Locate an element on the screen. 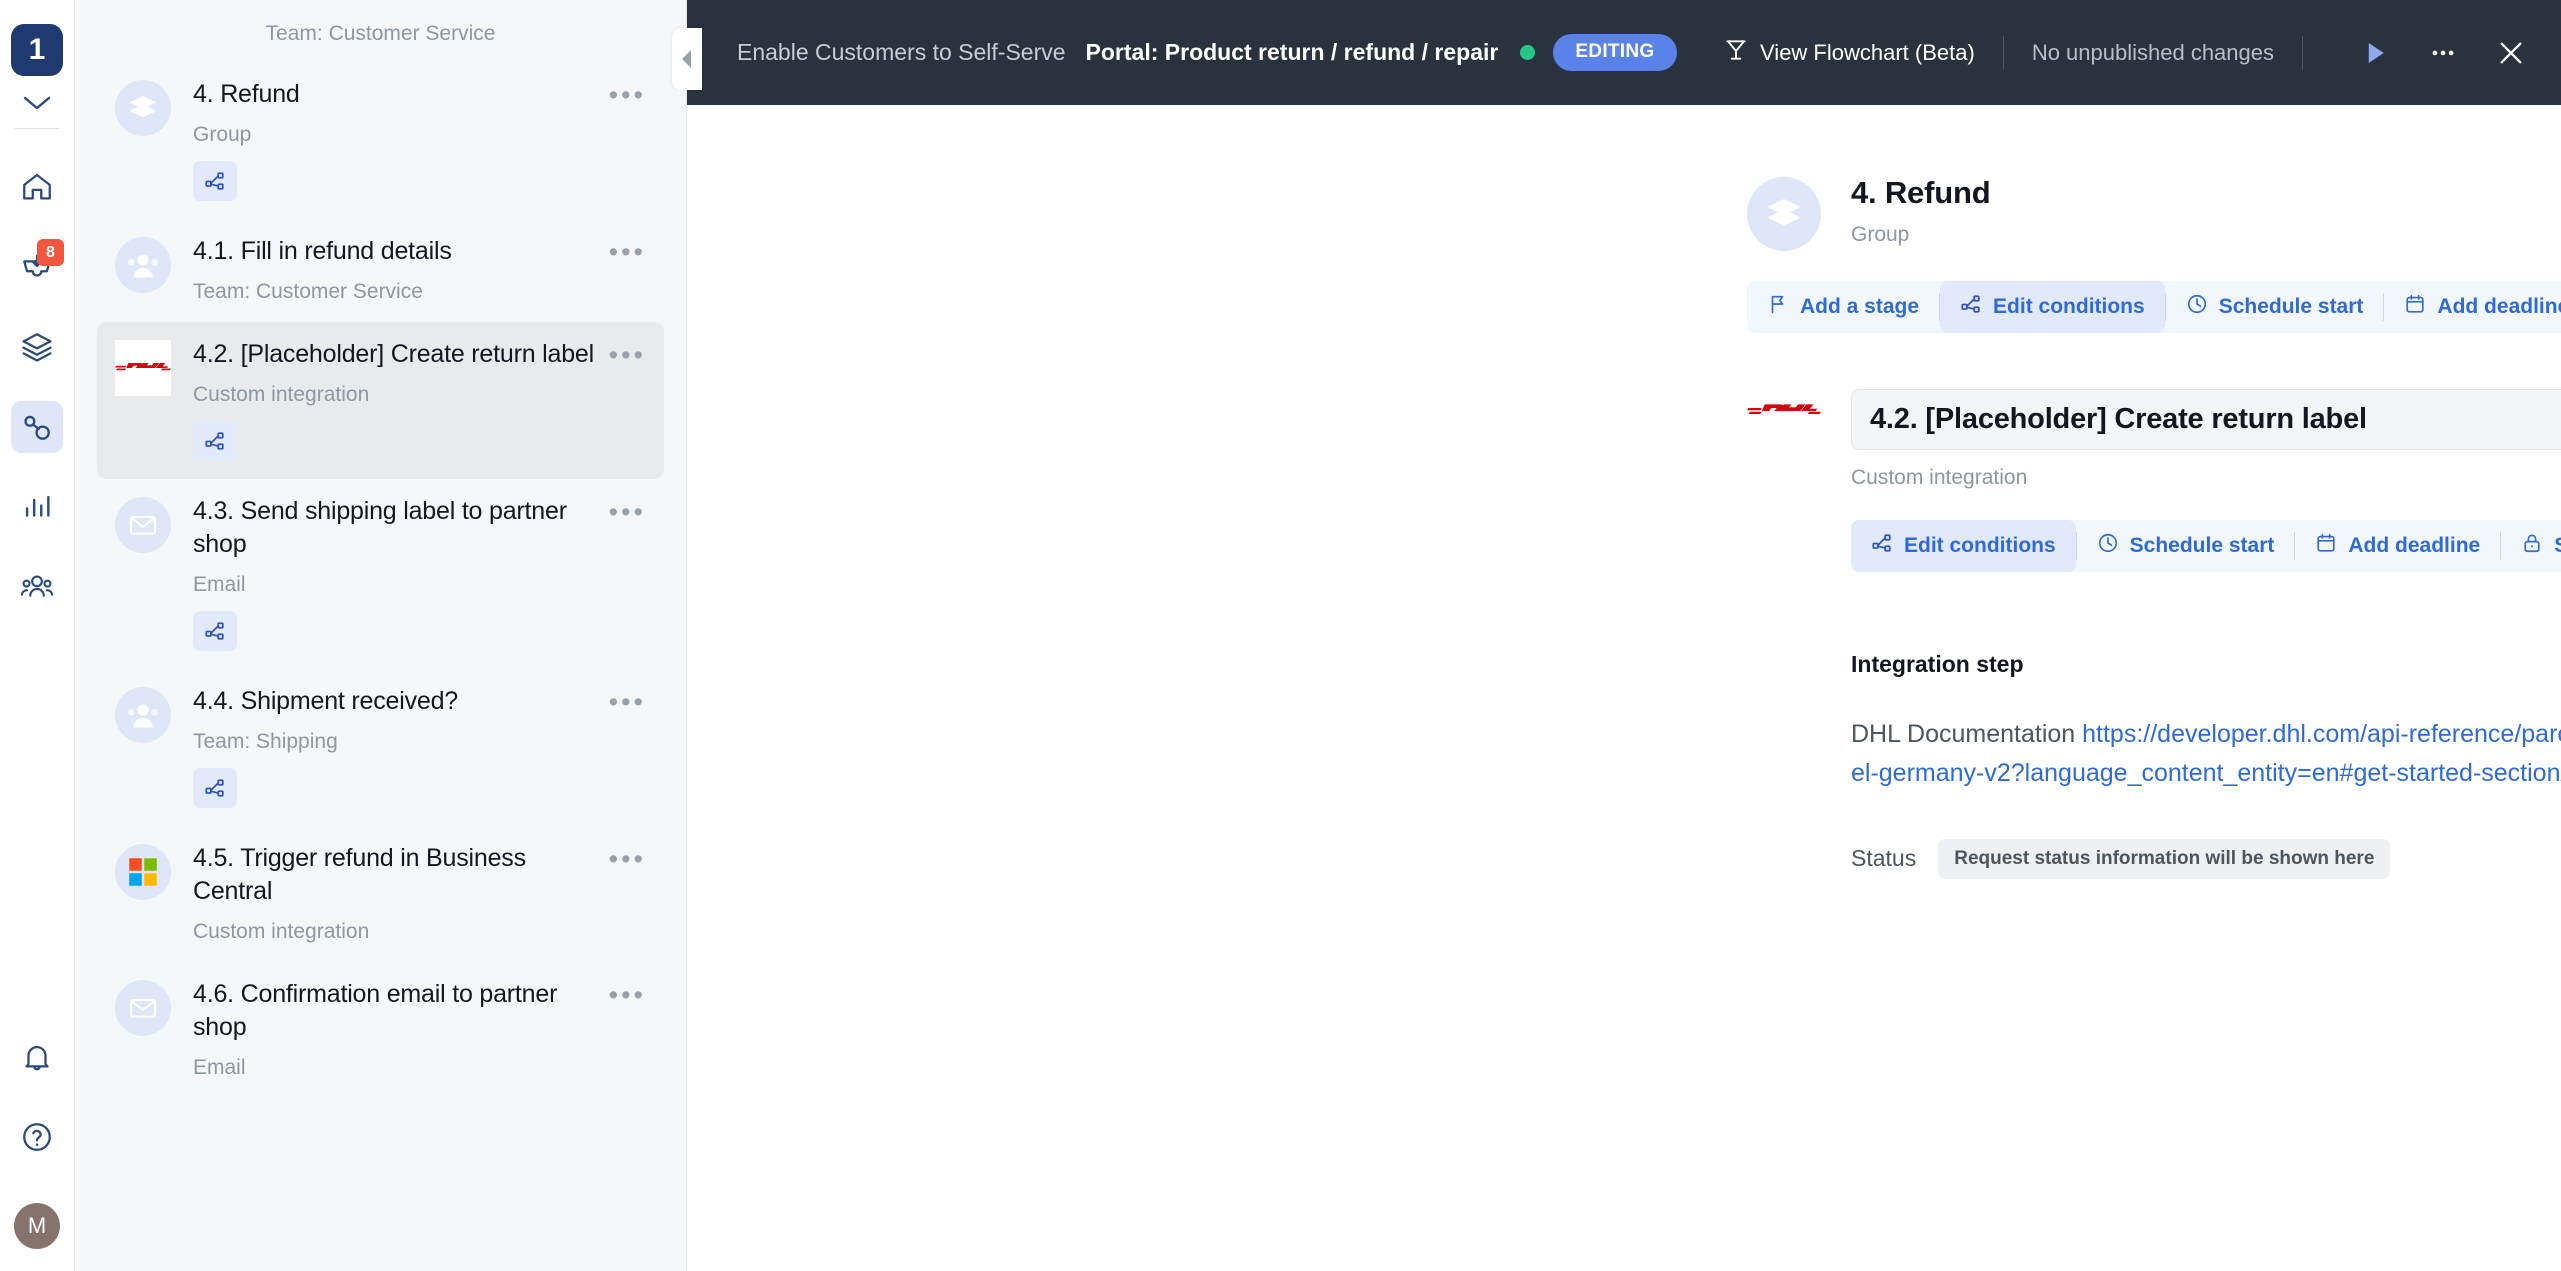 This screenshot has width=2561, height=1271. group-text: 4. Refund Group is located at coordinates (2206, 211).